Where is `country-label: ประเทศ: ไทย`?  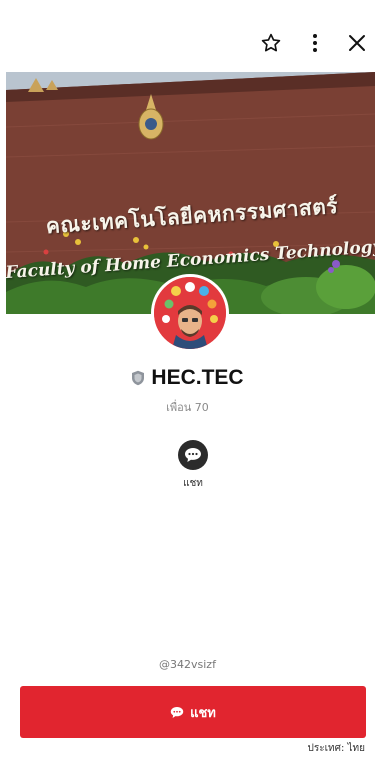 country-label: ประเทศ: ไทย is located at coordinates (336, 748).